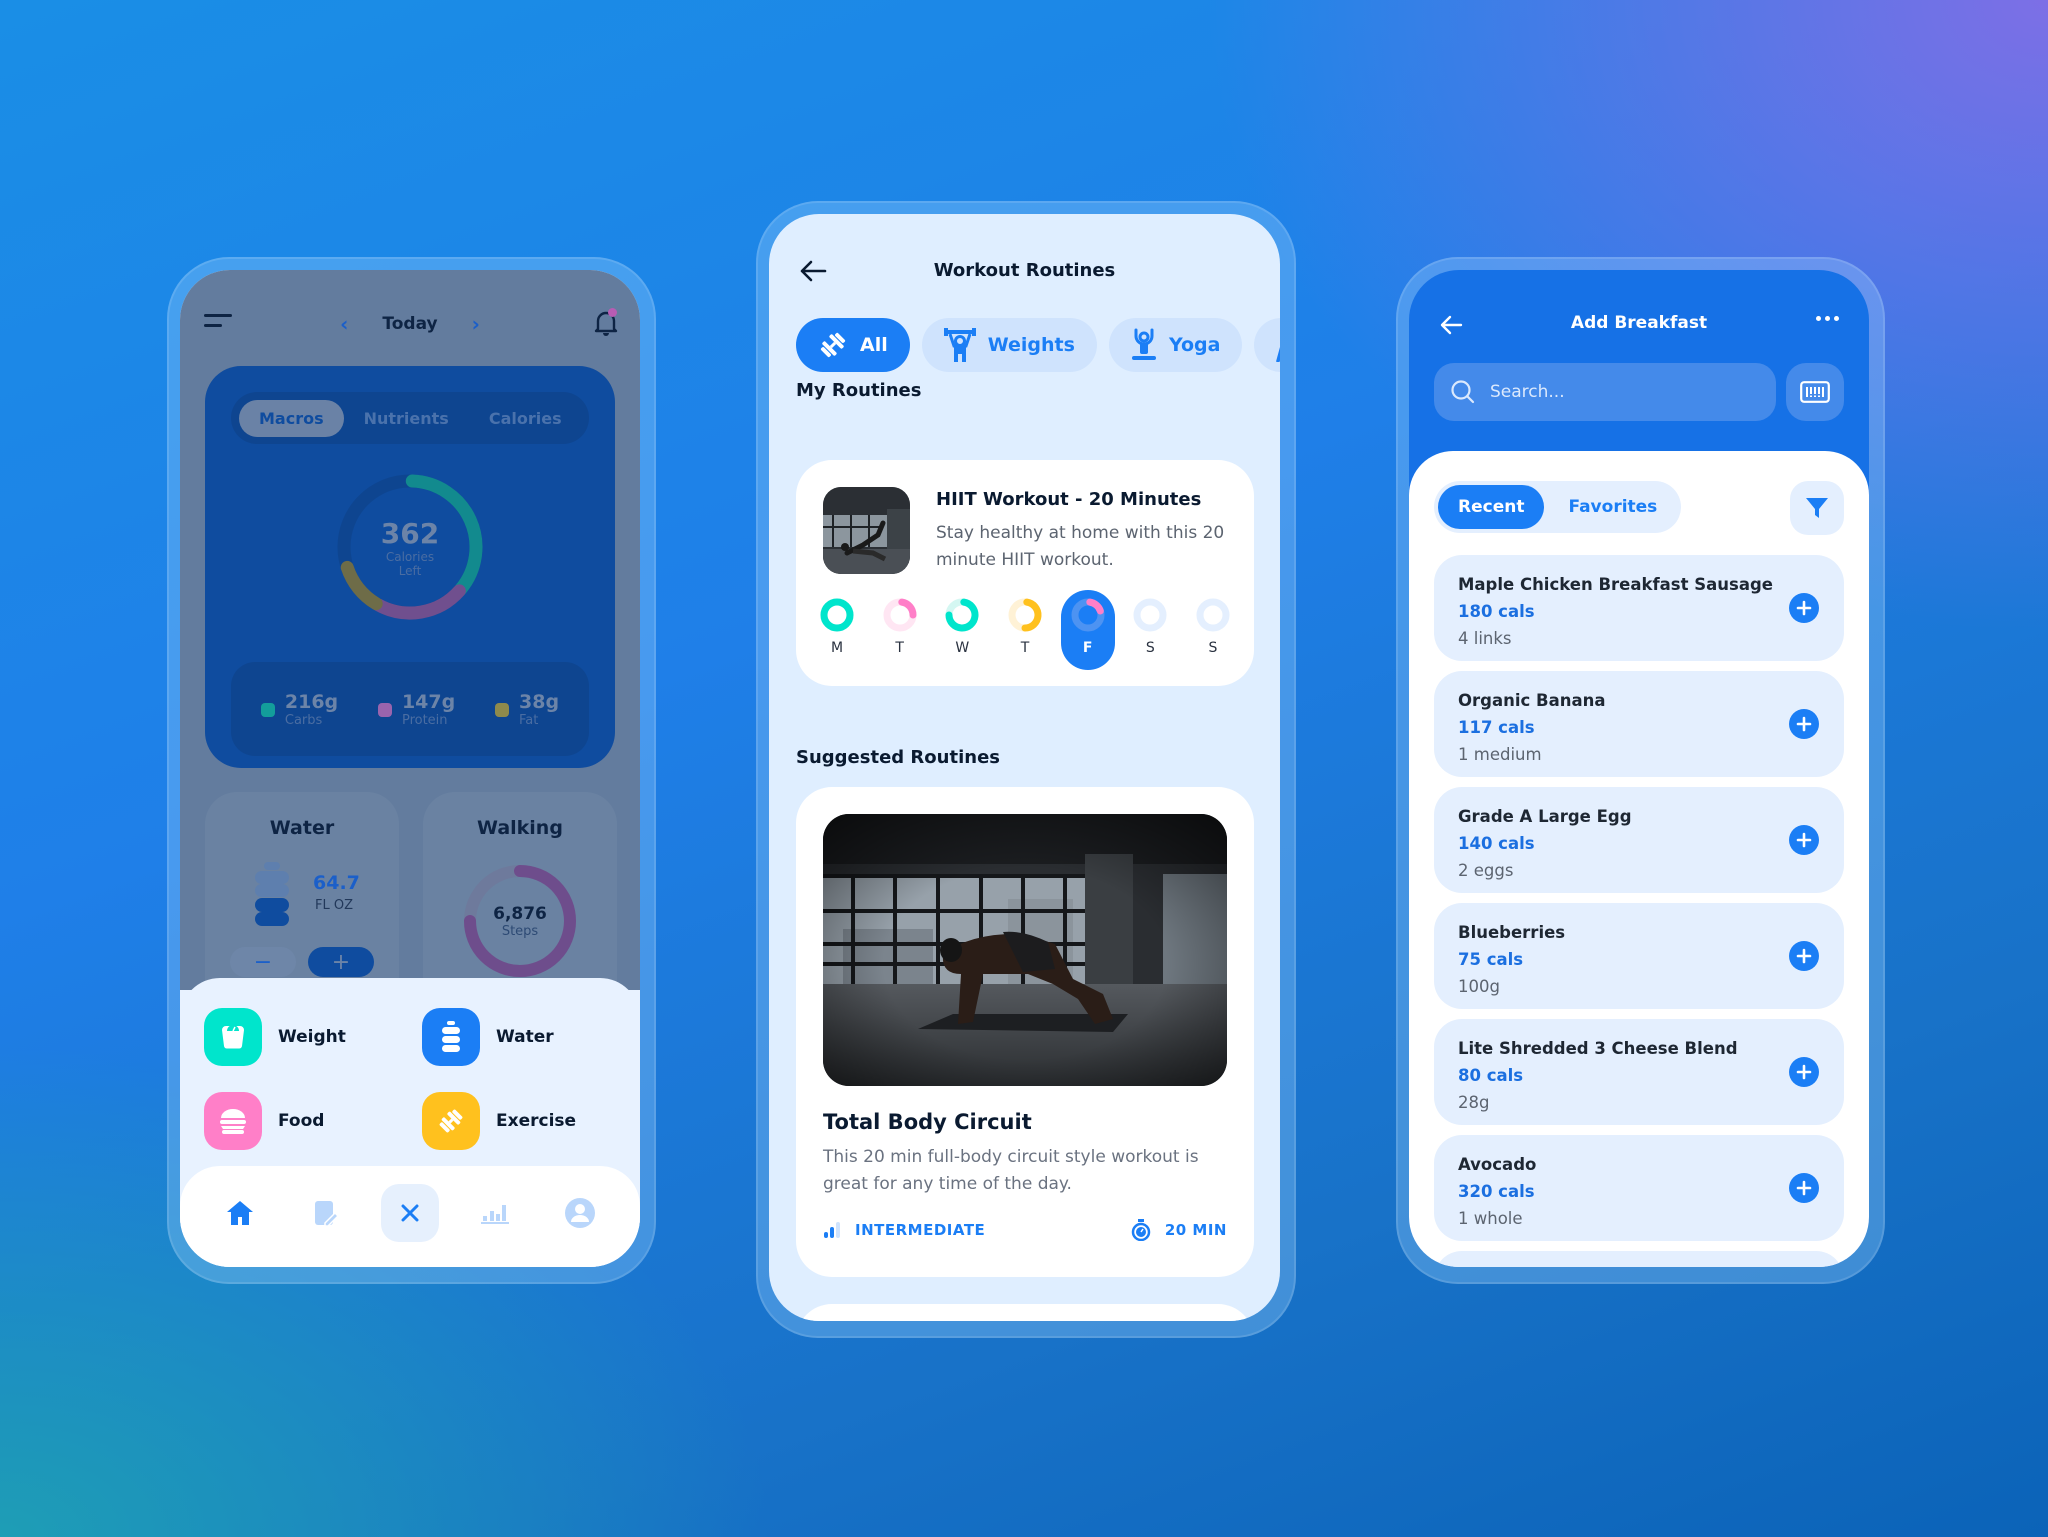 The image size is (2048, 1537). Describe the element at coordinates (1512, 932) in the screenshot. I see `food-name: Blueberries` at that location.